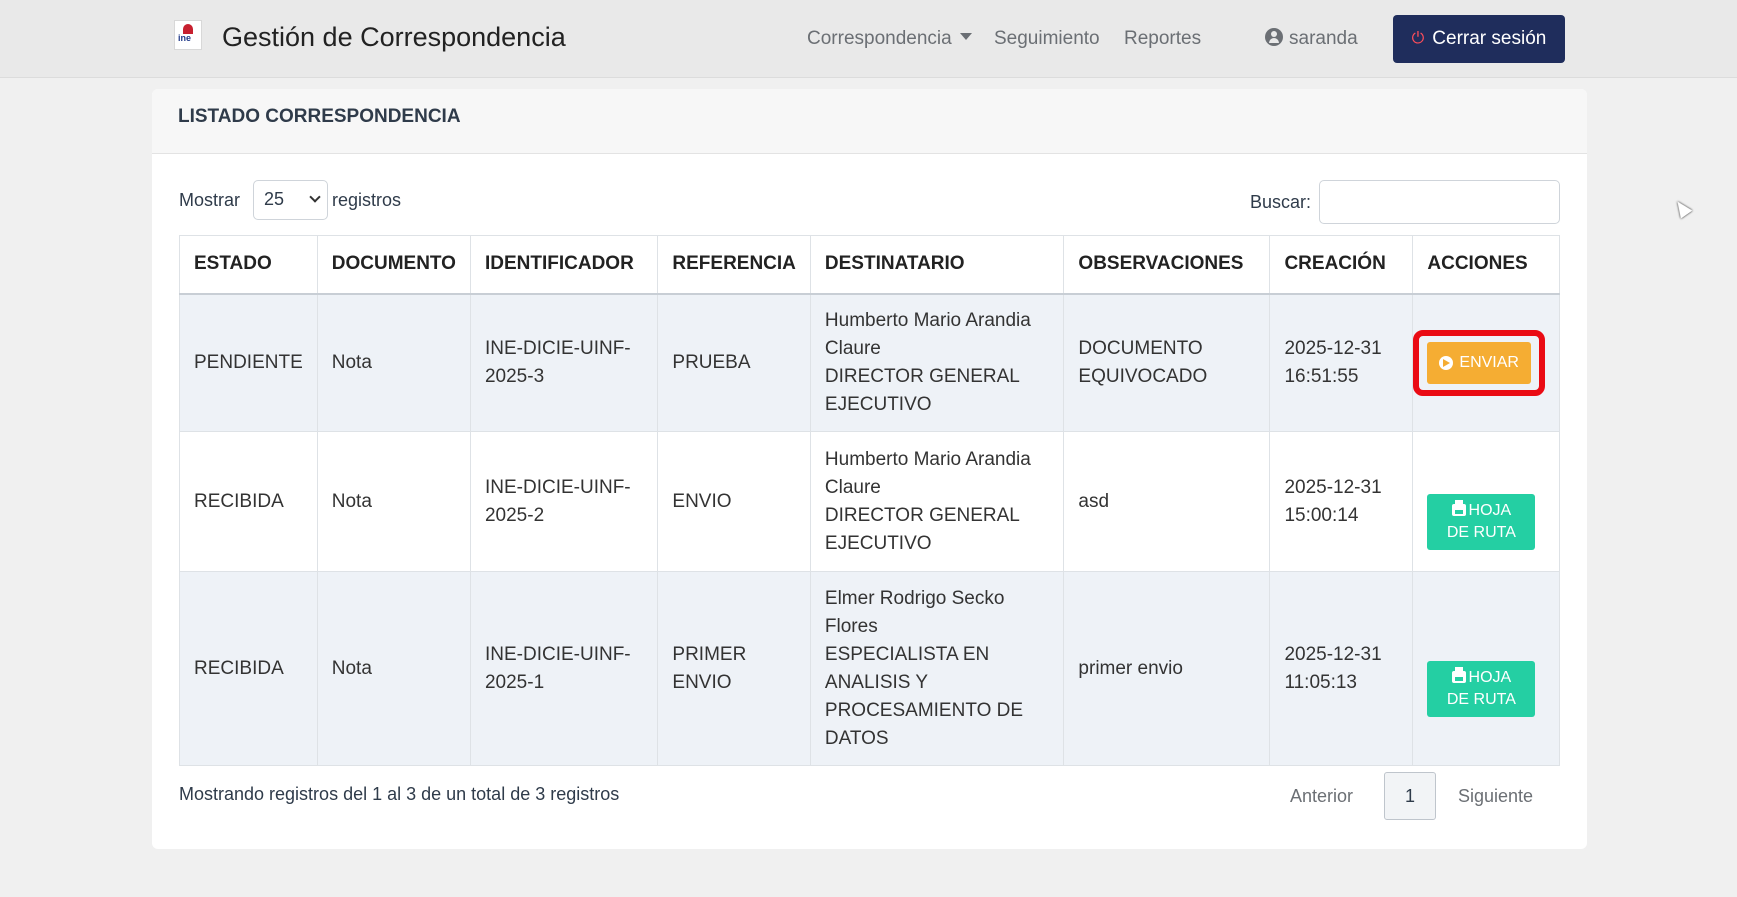  I want to click on creacion-time: 11:05:13, so click(1321, 682).